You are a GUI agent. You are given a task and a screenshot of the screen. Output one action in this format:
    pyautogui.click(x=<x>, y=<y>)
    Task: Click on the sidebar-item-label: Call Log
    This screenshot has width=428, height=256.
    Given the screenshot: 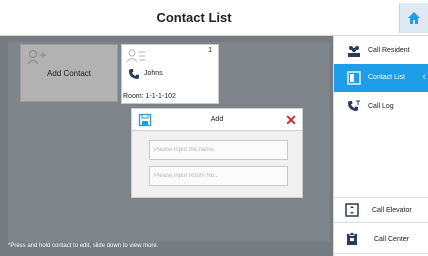 What is the action you would take?
    pyautogui.click(x=381, y=106)
    